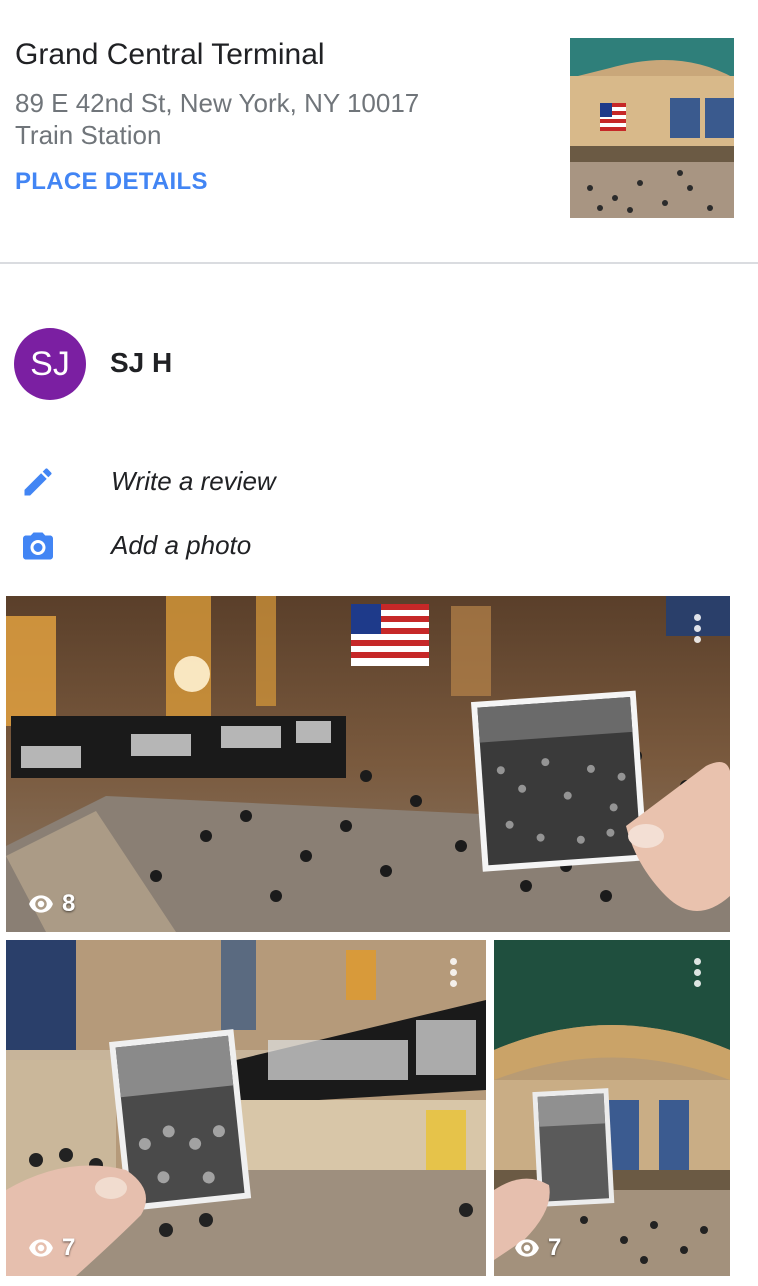 The image size is (758, 1286). I want to click on view-count-value: 8, so click(69, 903).